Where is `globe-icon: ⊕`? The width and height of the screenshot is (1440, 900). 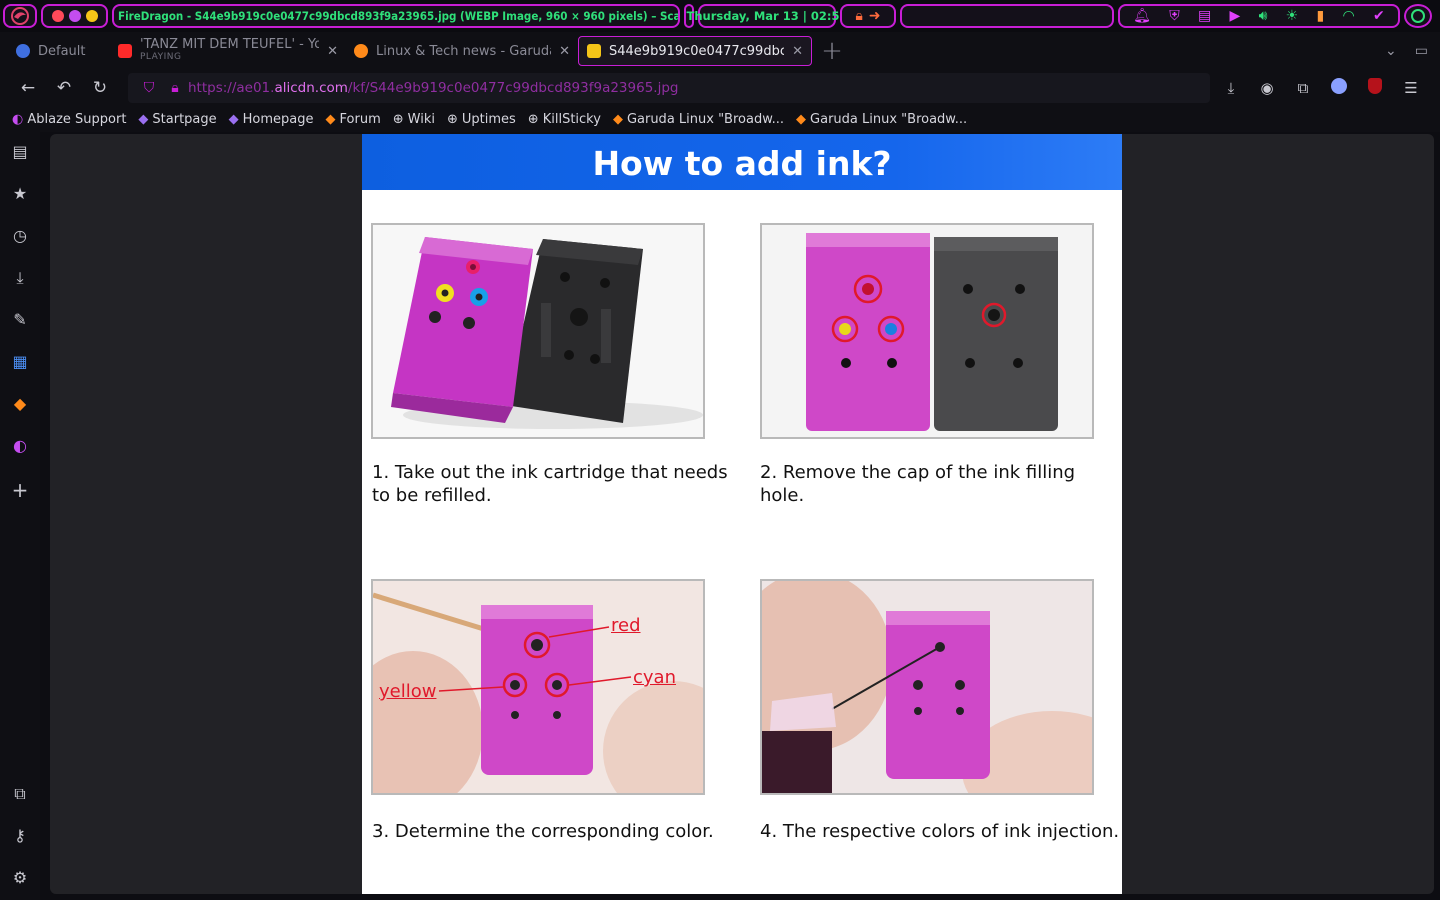
globe-icon: ⊕ is located at coordinates (533, 119).